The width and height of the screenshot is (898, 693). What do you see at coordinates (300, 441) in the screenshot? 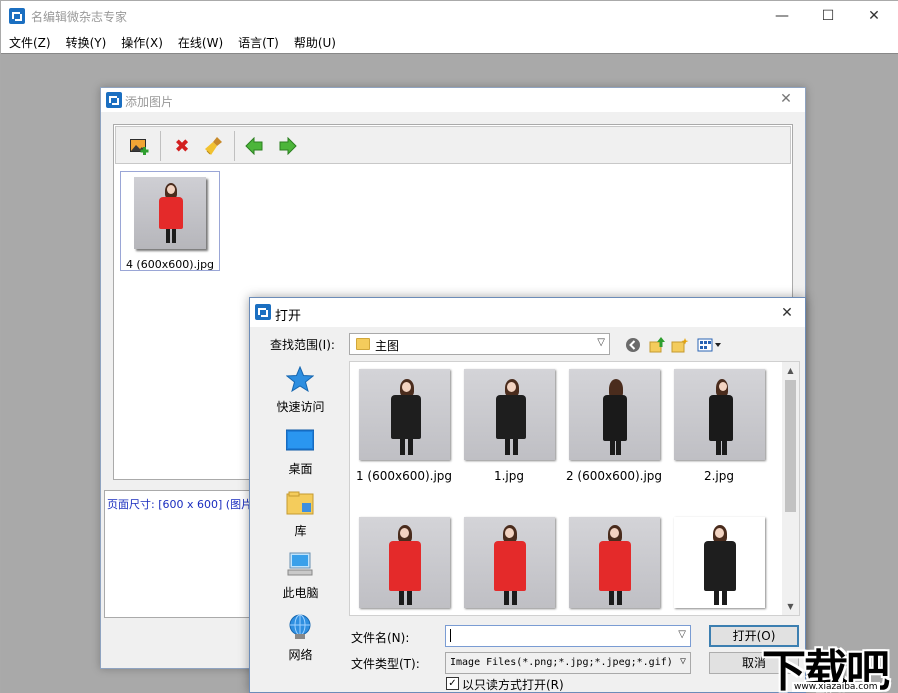
I see `desktop-icon` at bounding box center [300, 441].